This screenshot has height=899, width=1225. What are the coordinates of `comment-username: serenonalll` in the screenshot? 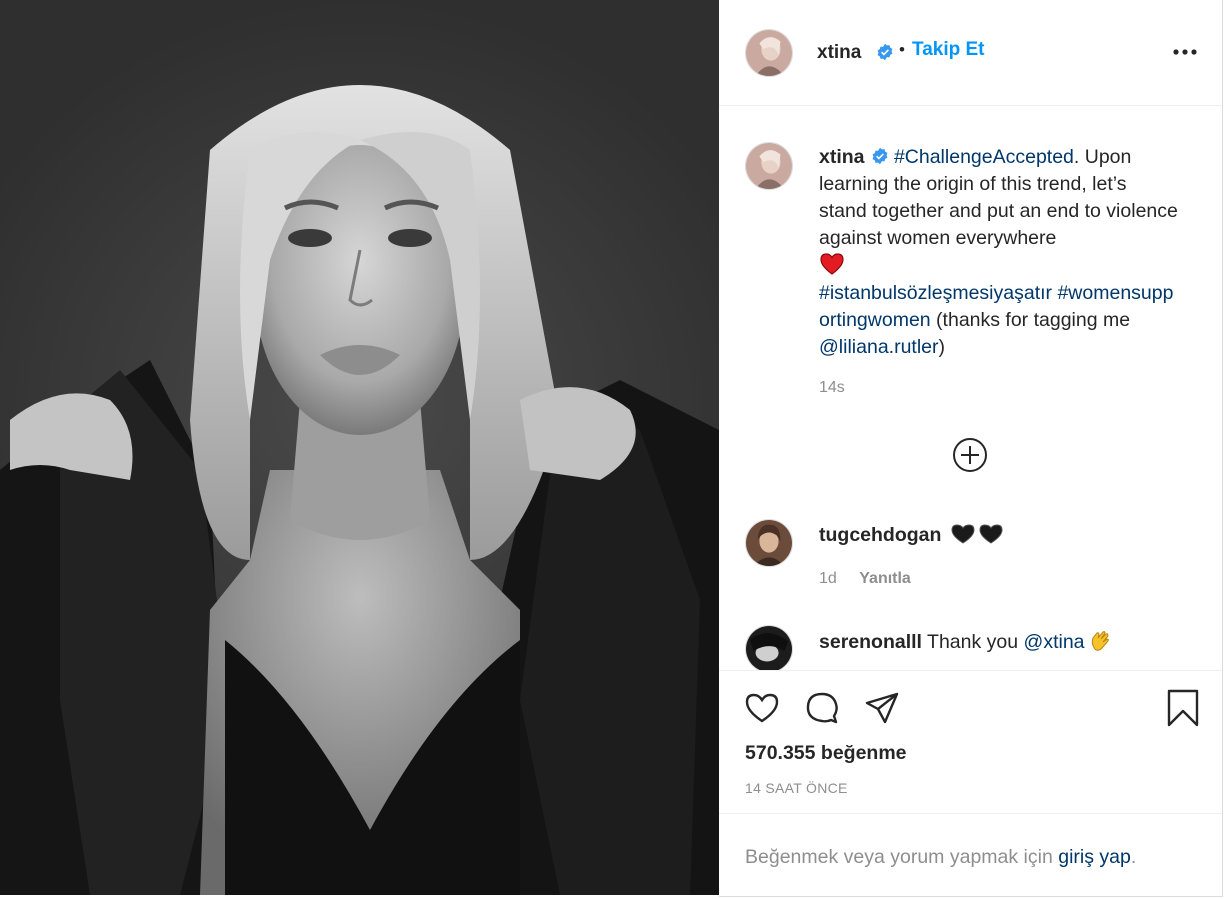 It's located at (870, 642).